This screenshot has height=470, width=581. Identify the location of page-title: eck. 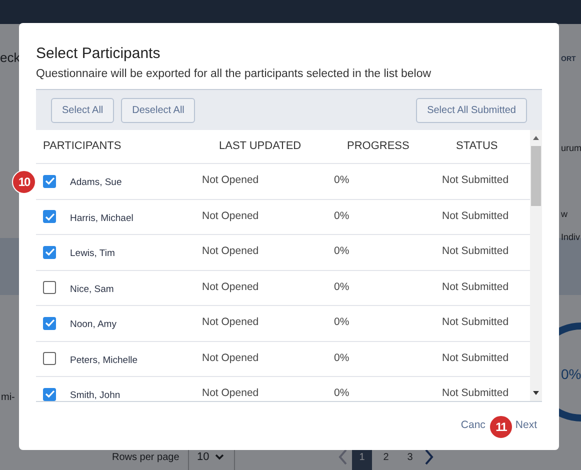
(10, 58).